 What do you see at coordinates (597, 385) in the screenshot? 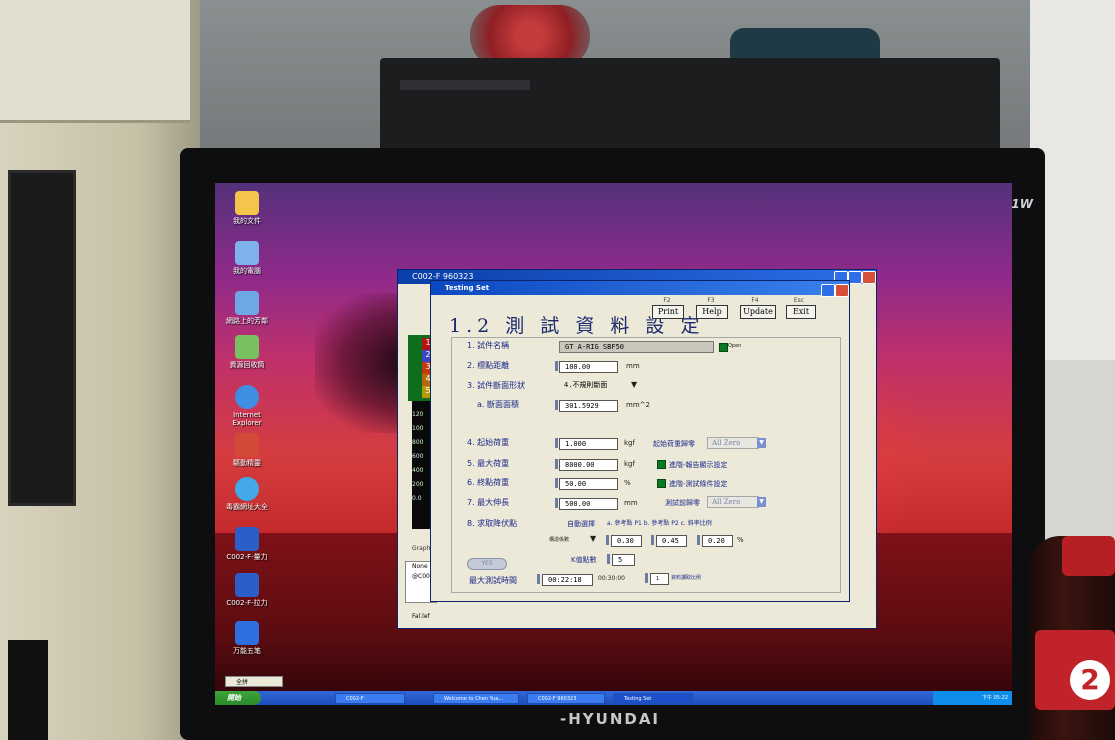
I see `shape-select: 4.不規則斷面` at bounding box center [597, 385].